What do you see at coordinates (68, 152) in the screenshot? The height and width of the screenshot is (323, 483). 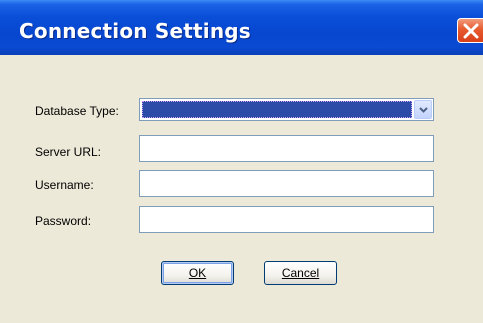 I see `server-url-label: Server URL:` at bounding box center [68, 152].